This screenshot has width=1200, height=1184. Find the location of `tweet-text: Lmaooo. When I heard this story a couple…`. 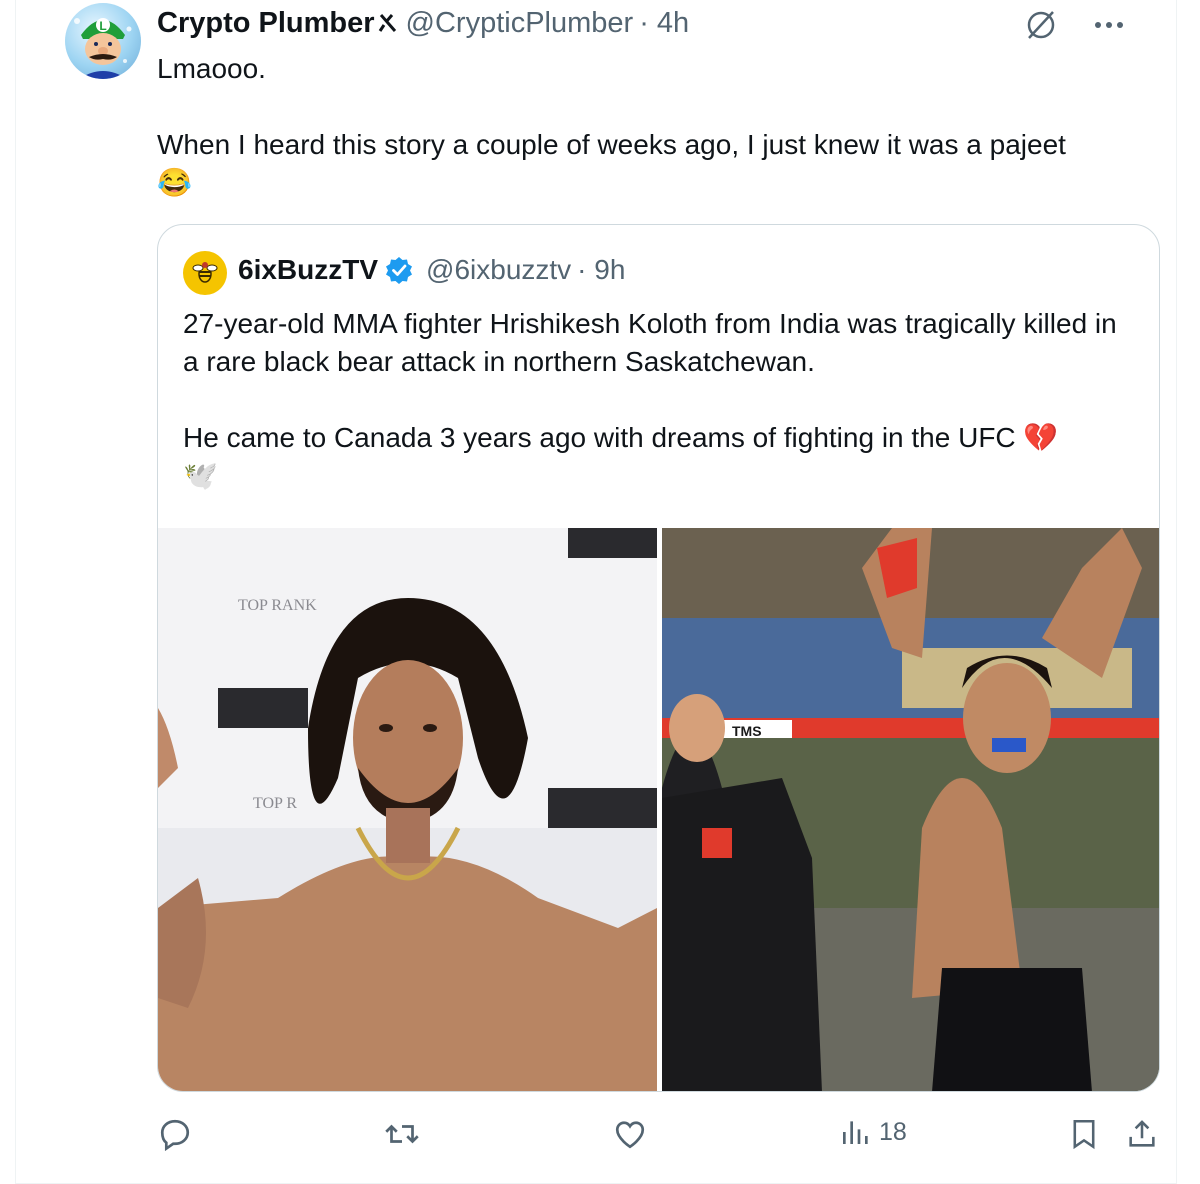

tweet-text: Lmaooo. When I heard this story a couple… is located at coordinates (662, 126).